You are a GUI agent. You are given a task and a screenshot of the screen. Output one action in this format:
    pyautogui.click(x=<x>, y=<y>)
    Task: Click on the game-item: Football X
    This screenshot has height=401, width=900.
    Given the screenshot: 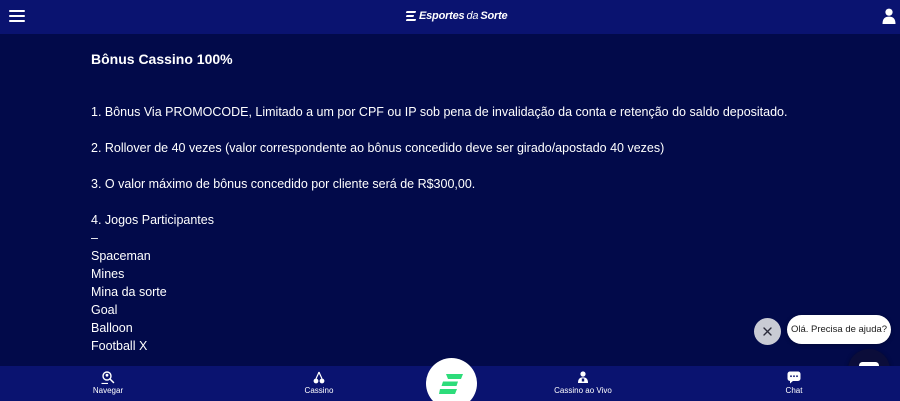 What is the action you would take?
    pyautogui.click(x=119, y=346)
    